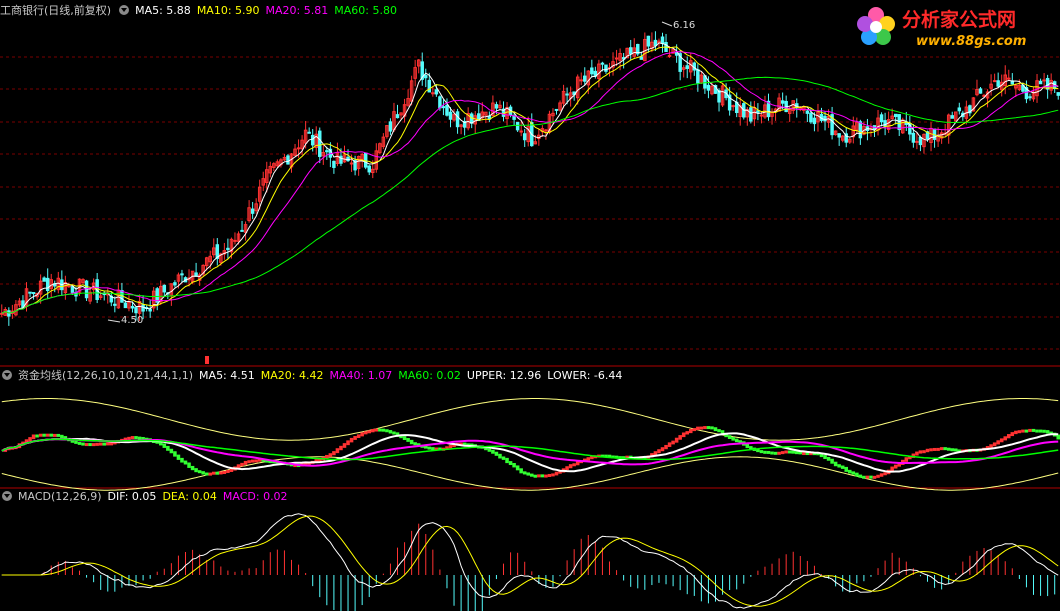  I want to click on ma5-readout: MA5: 5.88, so click(163, 10).